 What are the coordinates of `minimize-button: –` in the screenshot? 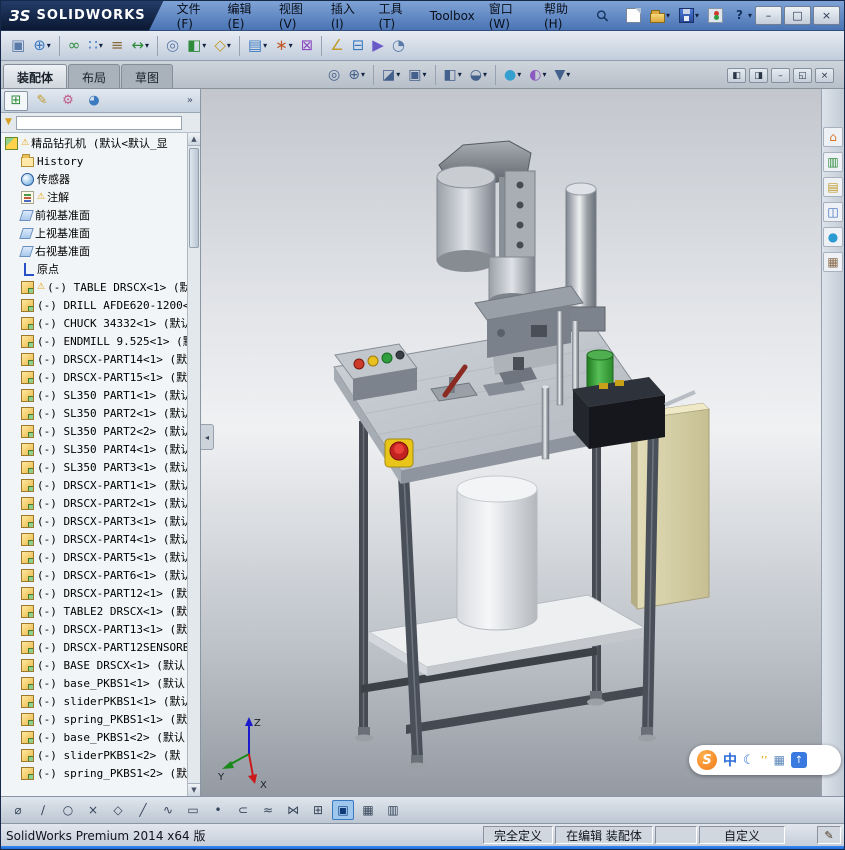 It's located at (768, 15).